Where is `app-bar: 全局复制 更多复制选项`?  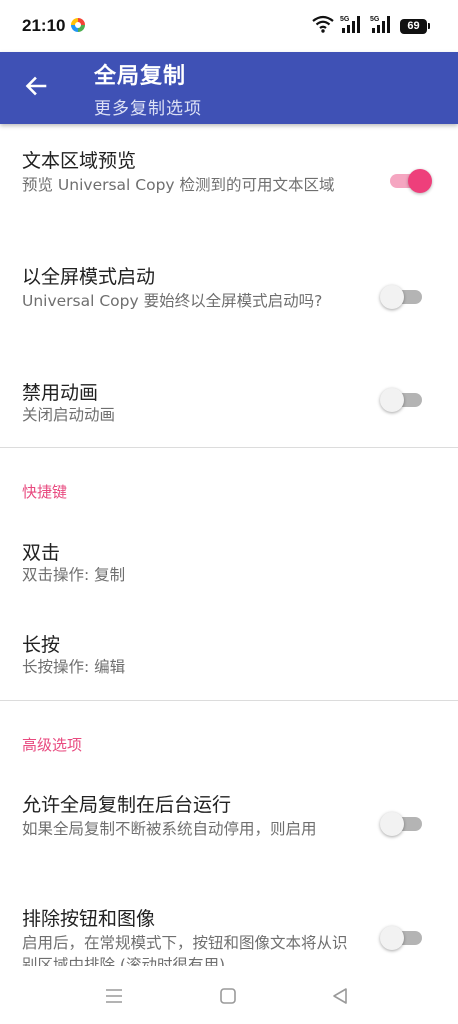 app-bar: 全局复制 更多复制选项 is located at coordinates (229, 88).